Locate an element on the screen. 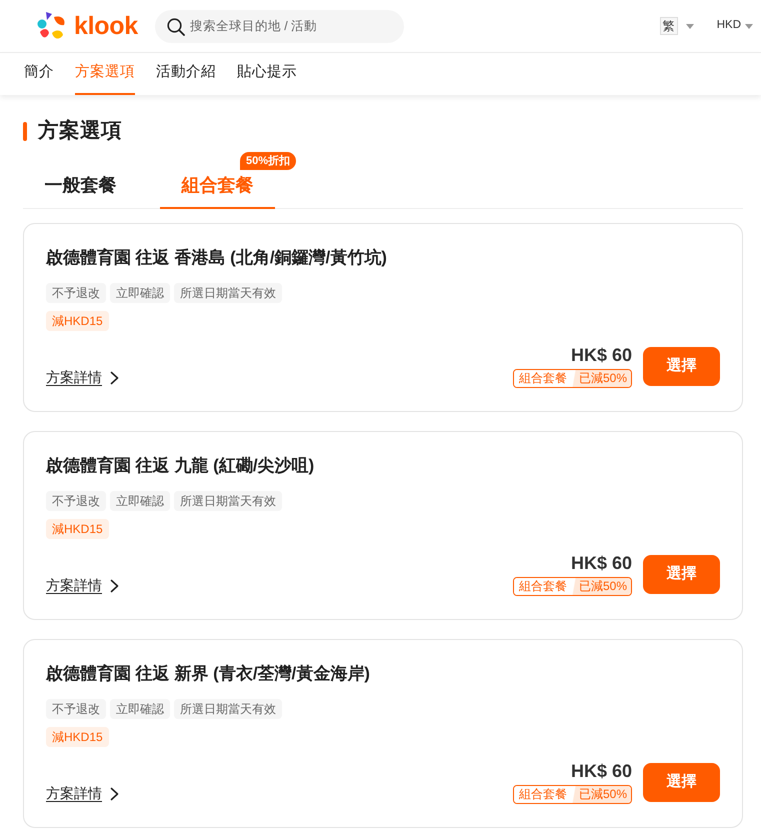  nav-tab: 簡介 is located at coordinates (39, 74).